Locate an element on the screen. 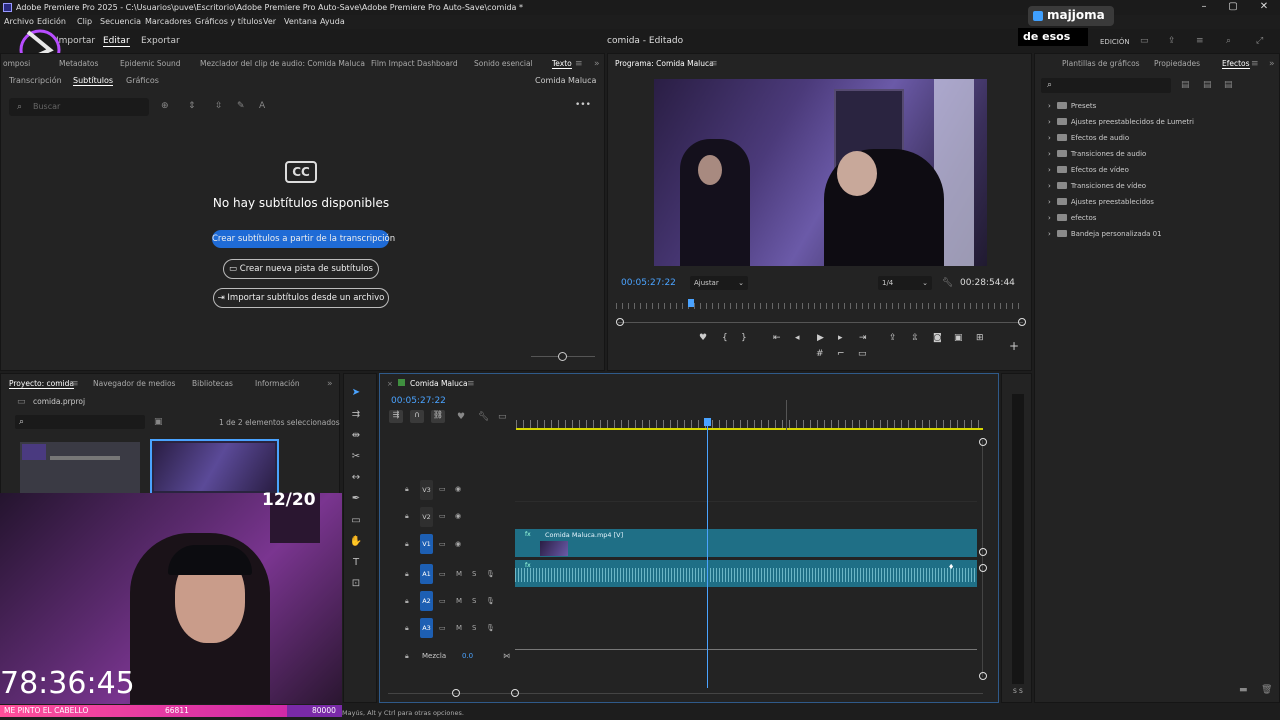  timeline-timecode: 00:05:27:22 is located at coordinates (418, 401).